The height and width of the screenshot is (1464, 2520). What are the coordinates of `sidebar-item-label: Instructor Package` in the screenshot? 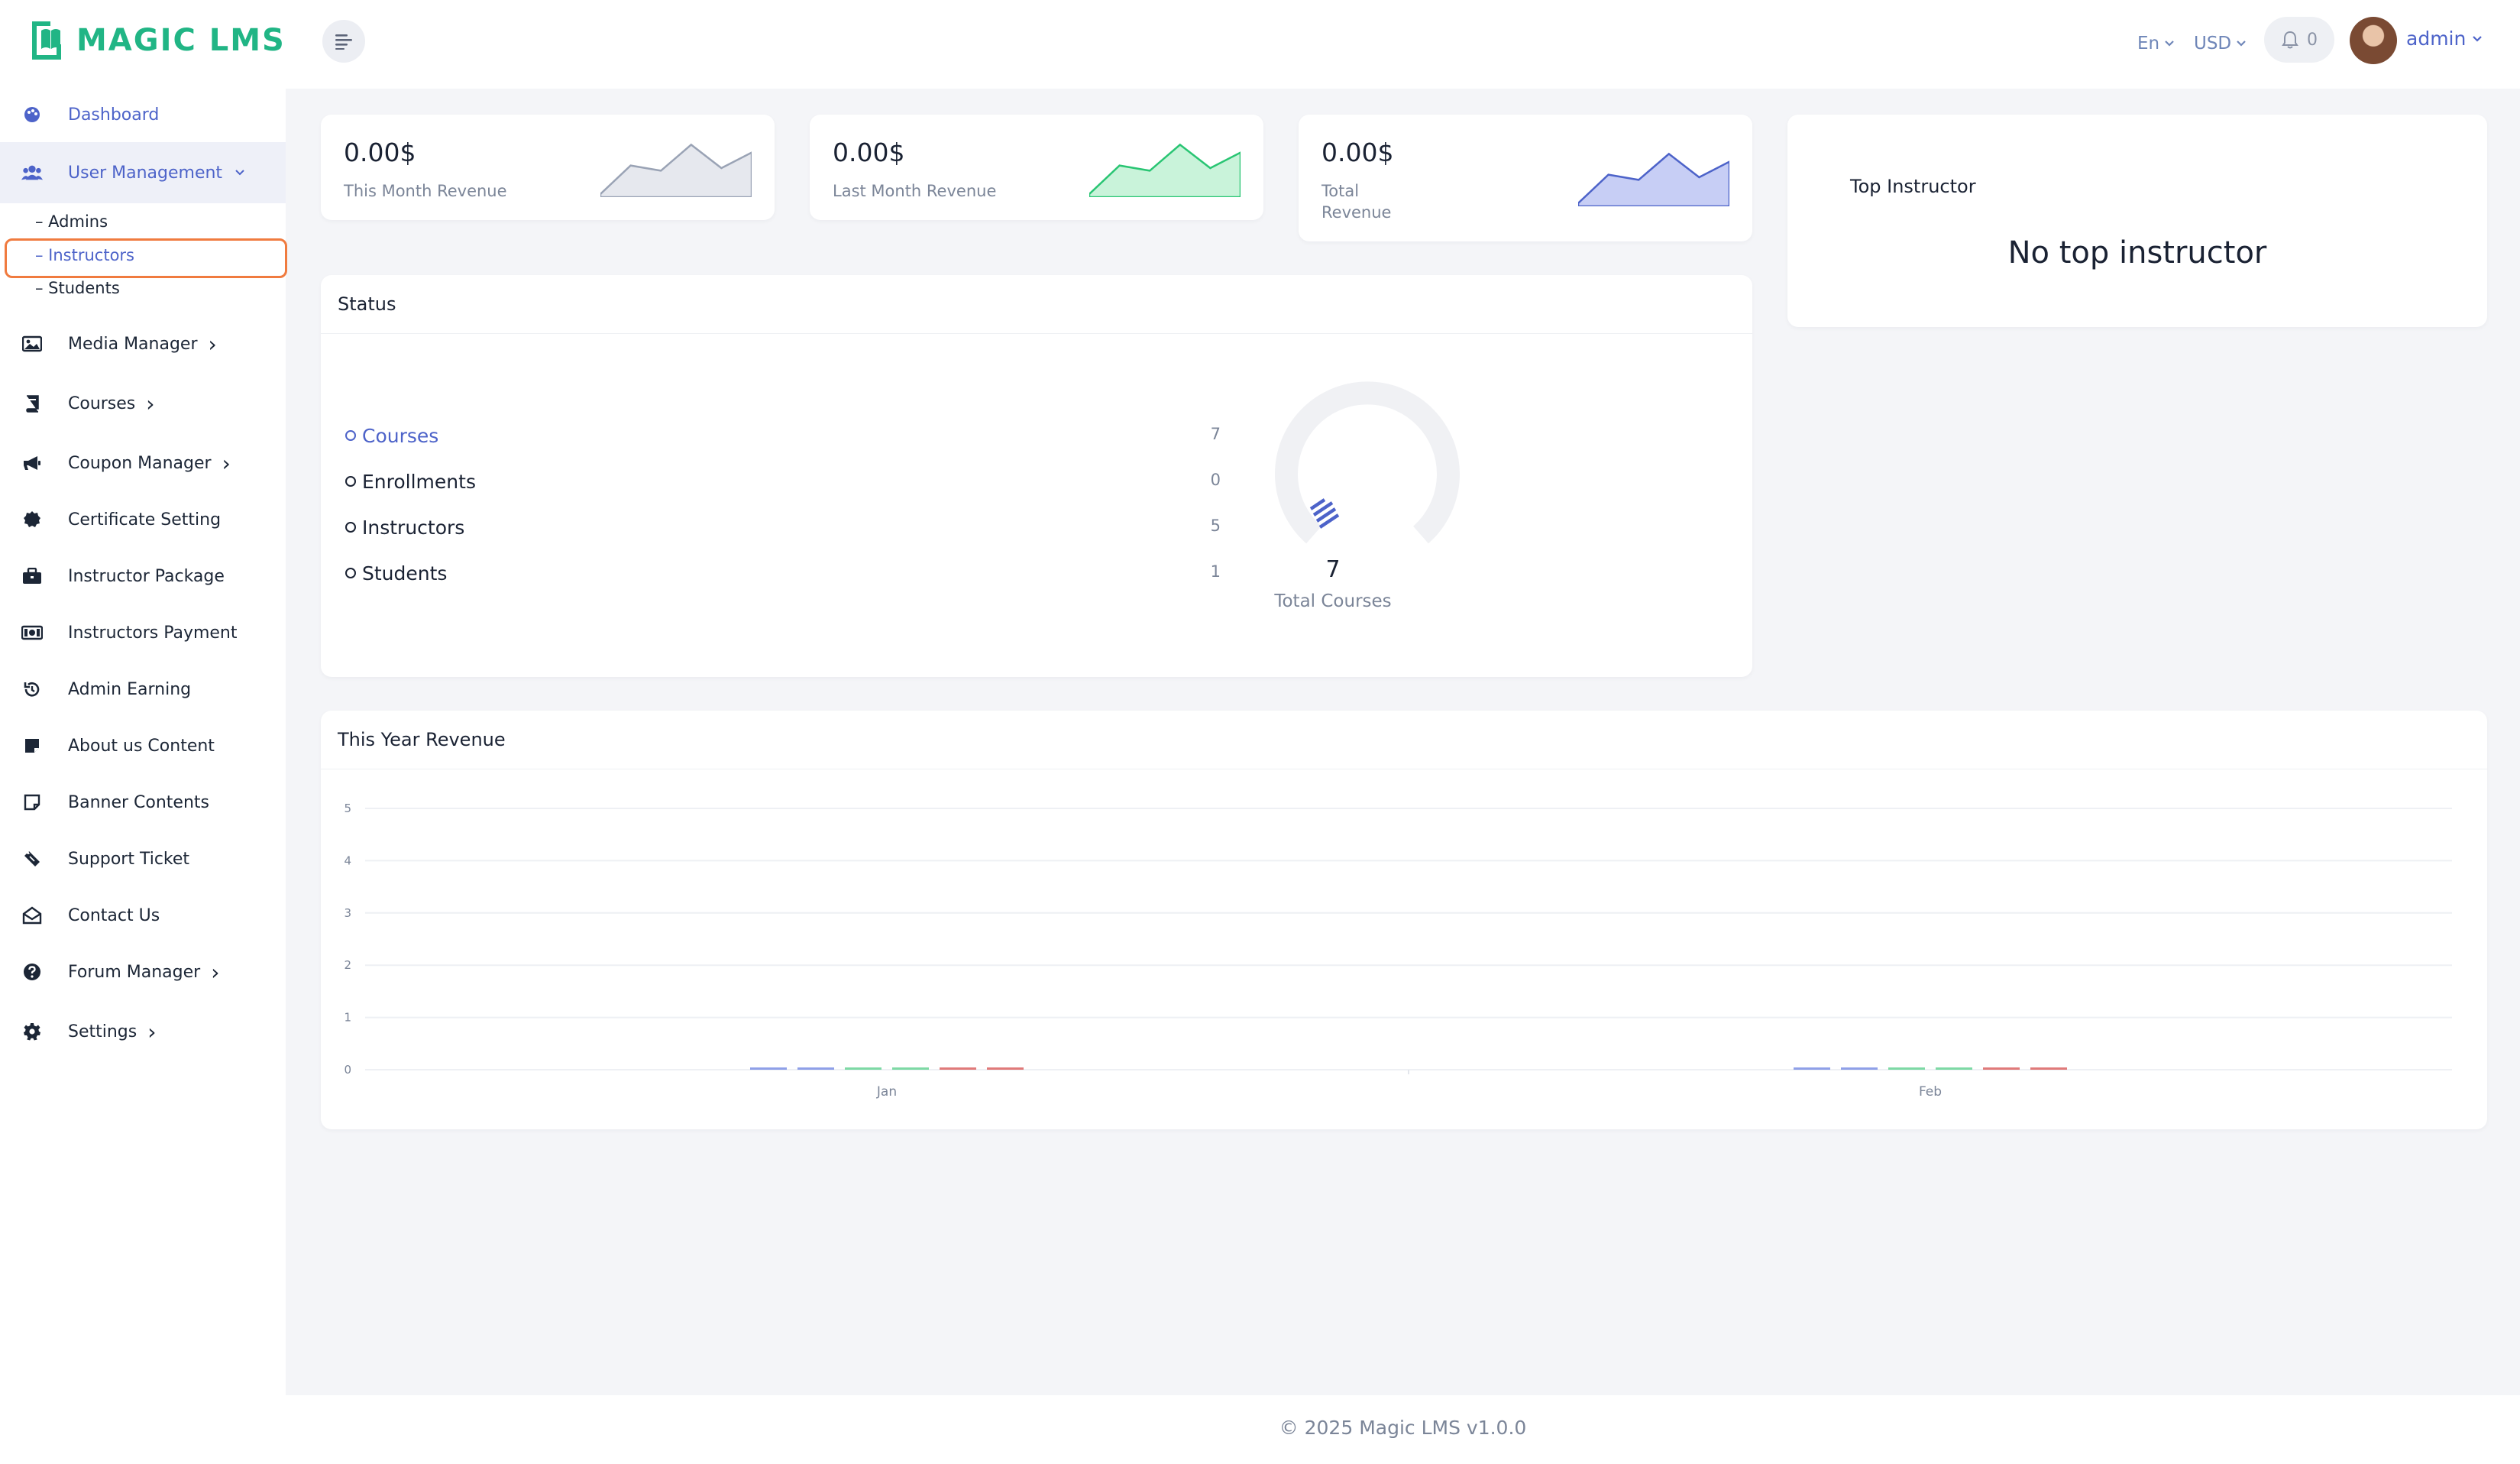 It's located at (146, 576).